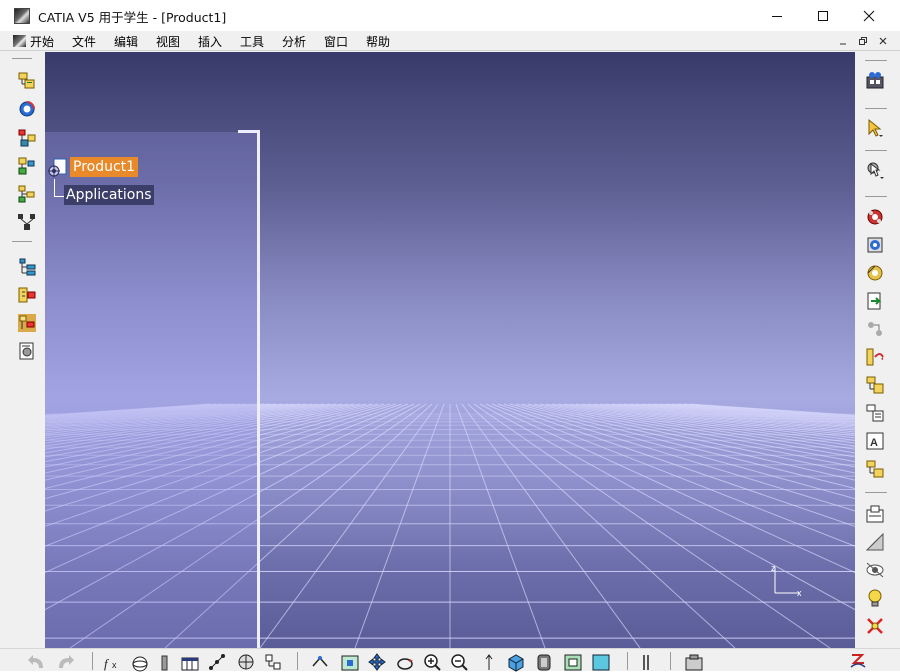 The height and width of the screenshot is (672, 900). Describe the element at coordinates (378, 41) in the screenshot. I see `menu-help: 帮助` at that location.